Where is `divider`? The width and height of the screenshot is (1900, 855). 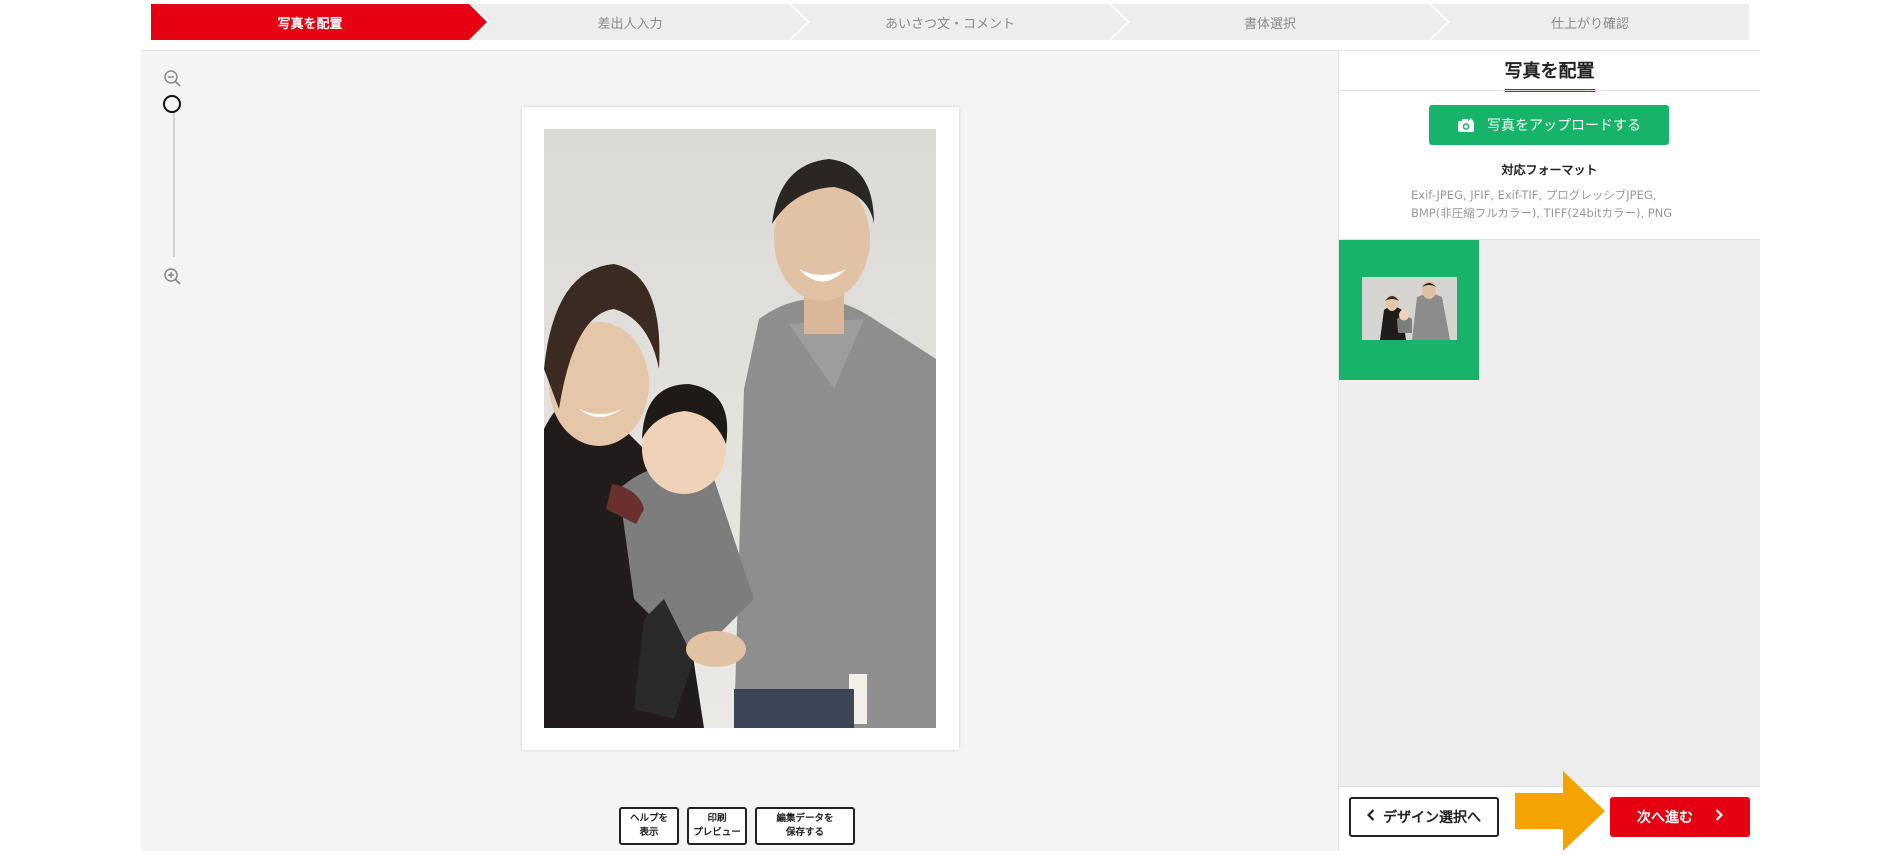 divider is located at coordinates (1549, 90).